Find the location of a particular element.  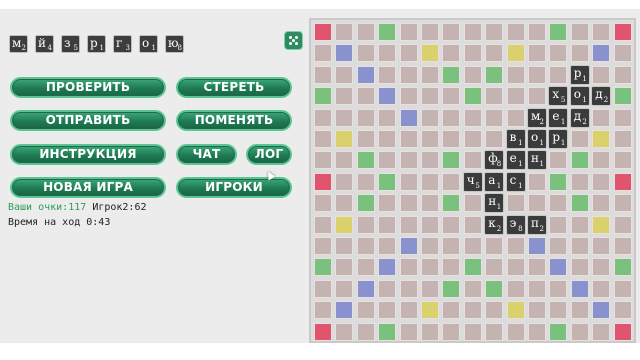

board-tile: о1 is located at coordinates (579, 96).